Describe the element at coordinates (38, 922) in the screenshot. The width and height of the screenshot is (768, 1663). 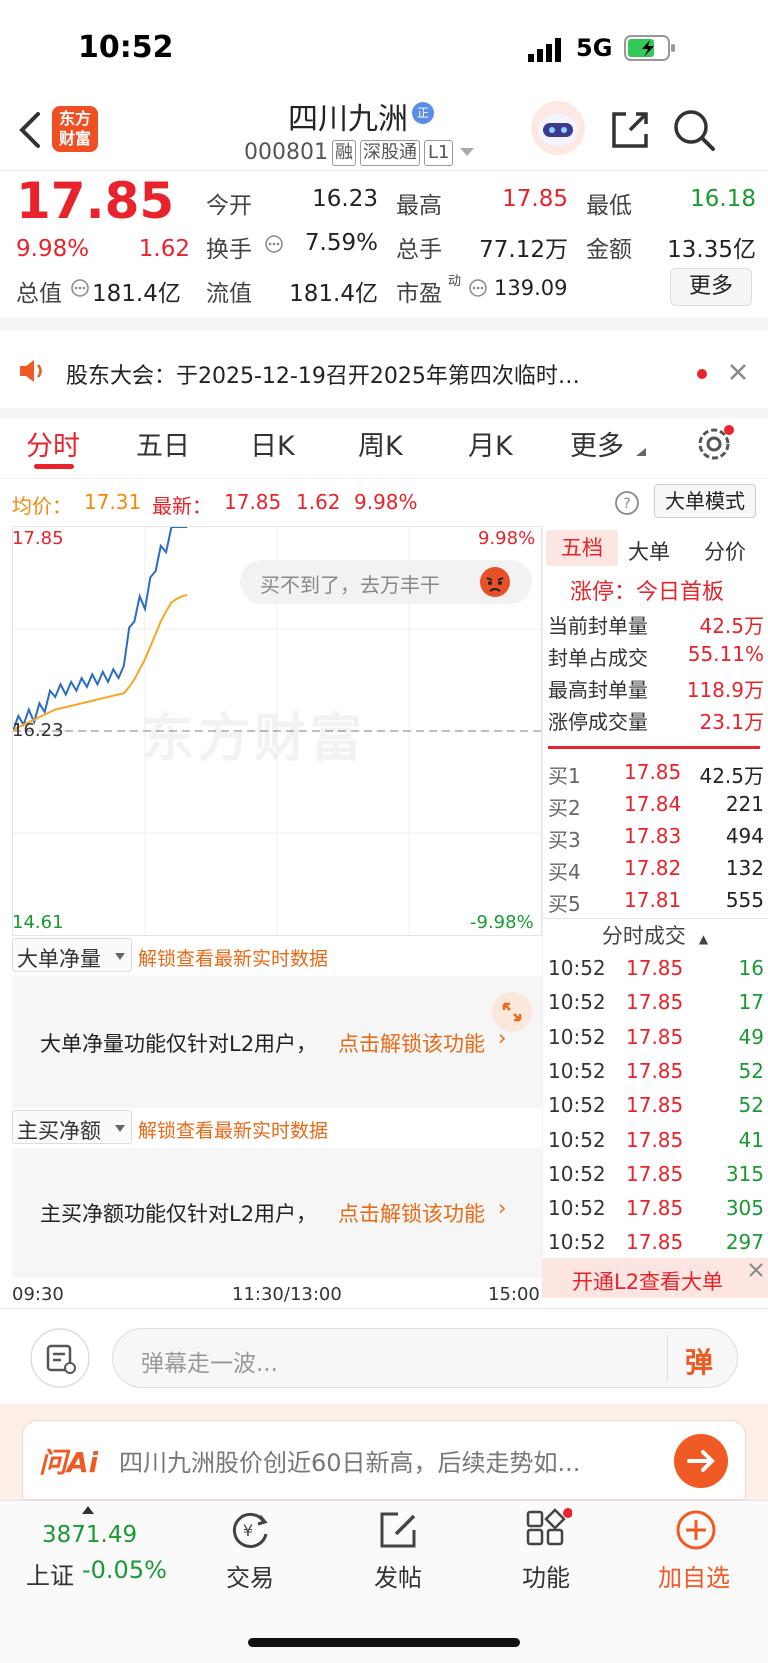
I see `y-bottom-label: 14.61` at that location.